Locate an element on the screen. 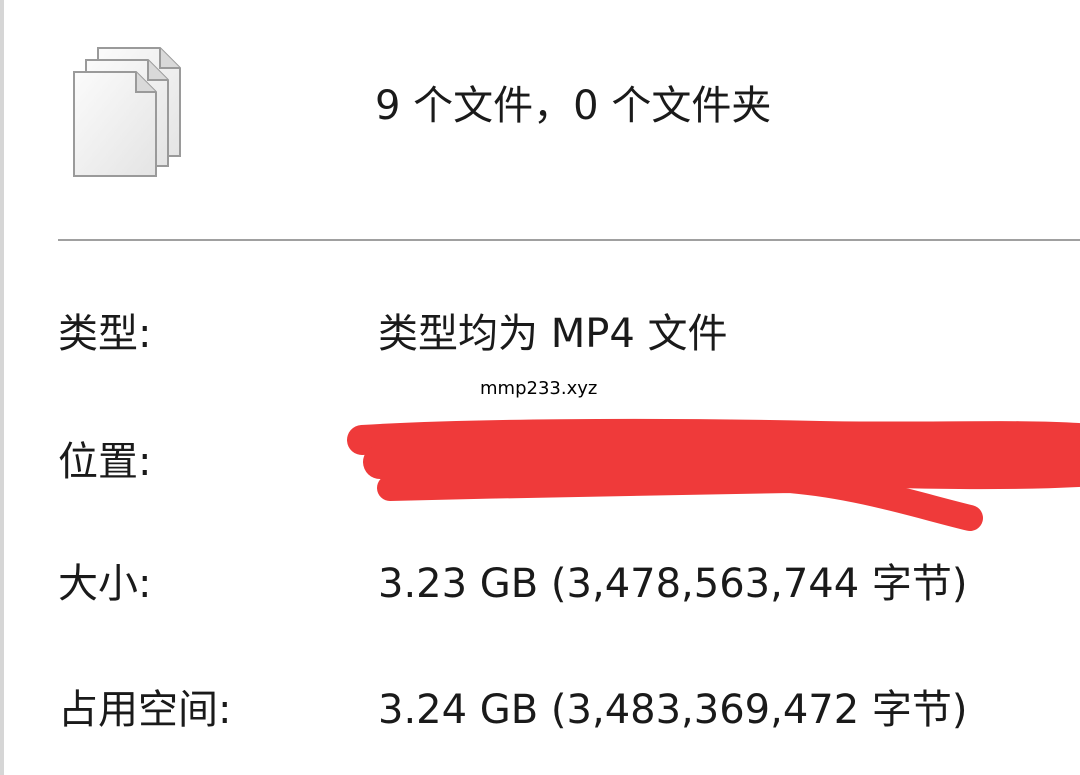 The image size is (1080, 775). type-label: 类型: is located at coordinates (105, 334).